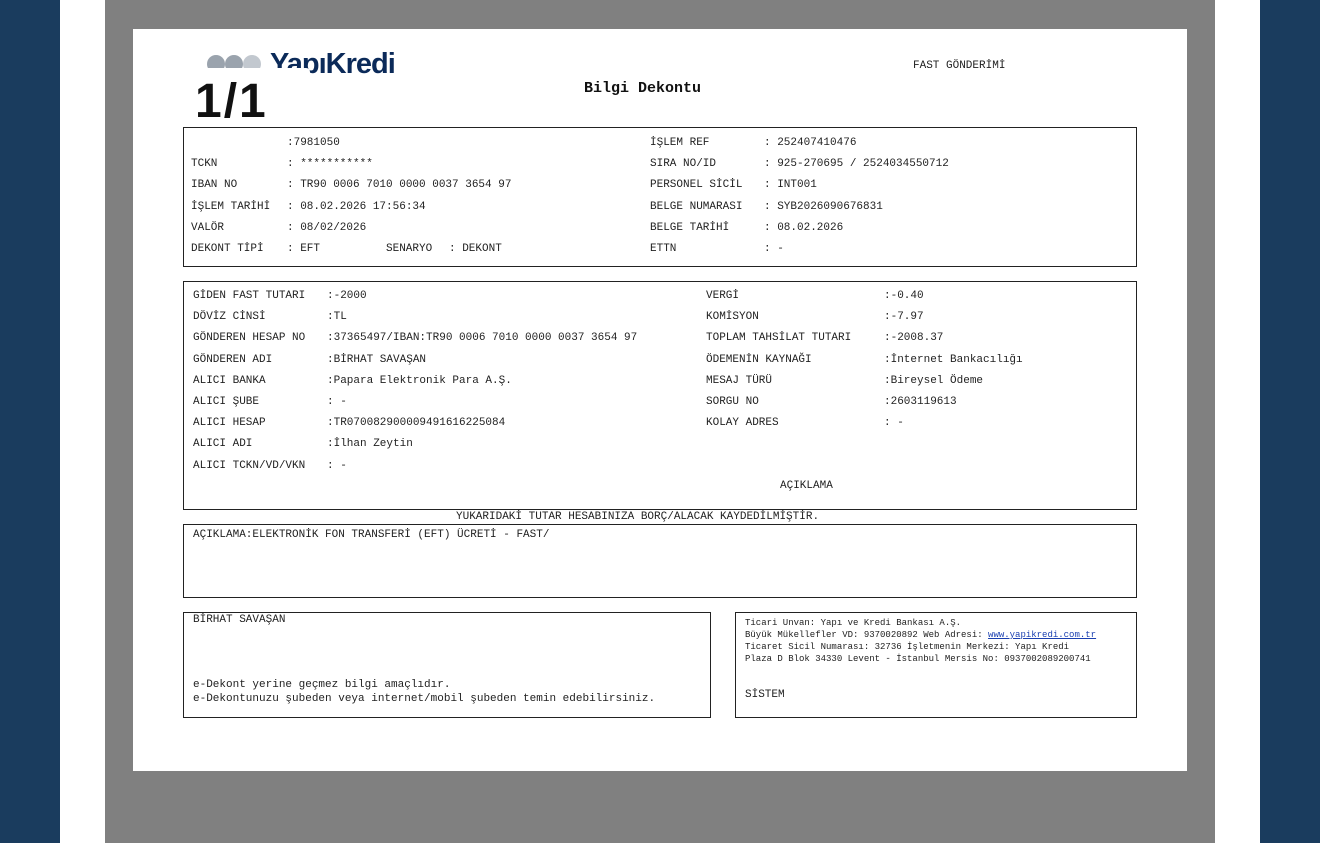 This screenshot has width=1320, height=843. I want to click on detail-left-value: :İlhan Zeytin, so click(370, 444).